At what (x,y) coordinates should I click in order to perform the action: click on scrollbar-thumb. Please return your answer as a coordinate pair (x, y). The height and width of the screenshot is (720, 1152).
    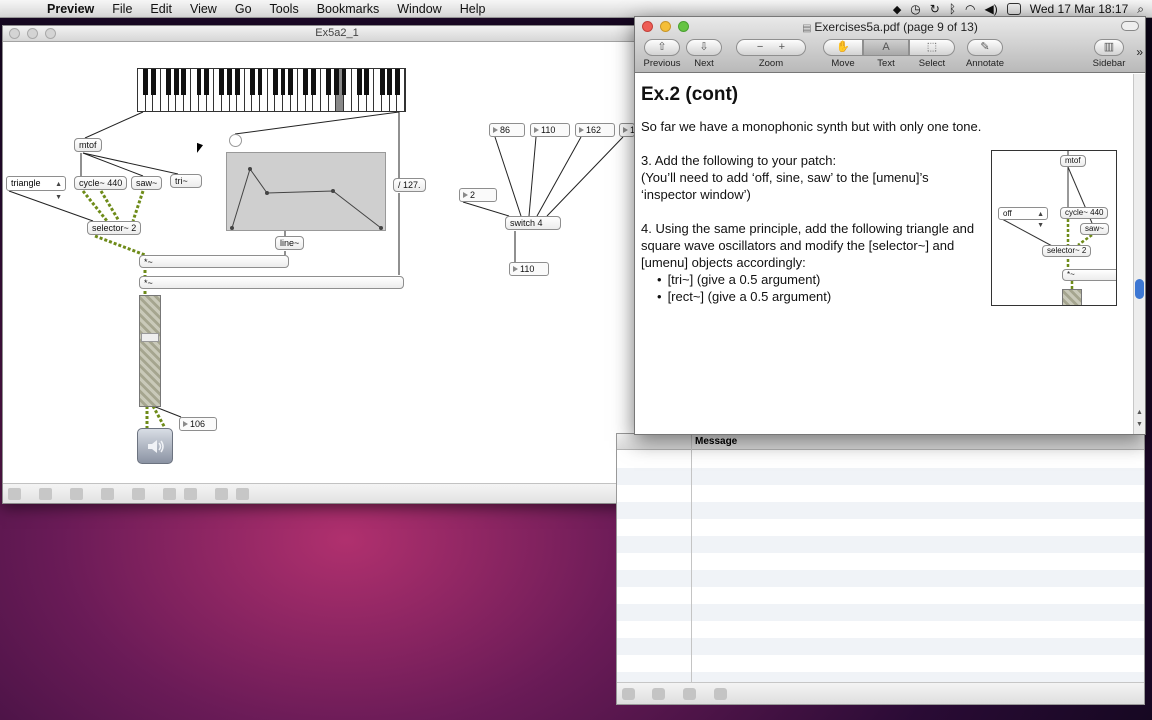
    Looking at the image, I should click on (1139, 289).